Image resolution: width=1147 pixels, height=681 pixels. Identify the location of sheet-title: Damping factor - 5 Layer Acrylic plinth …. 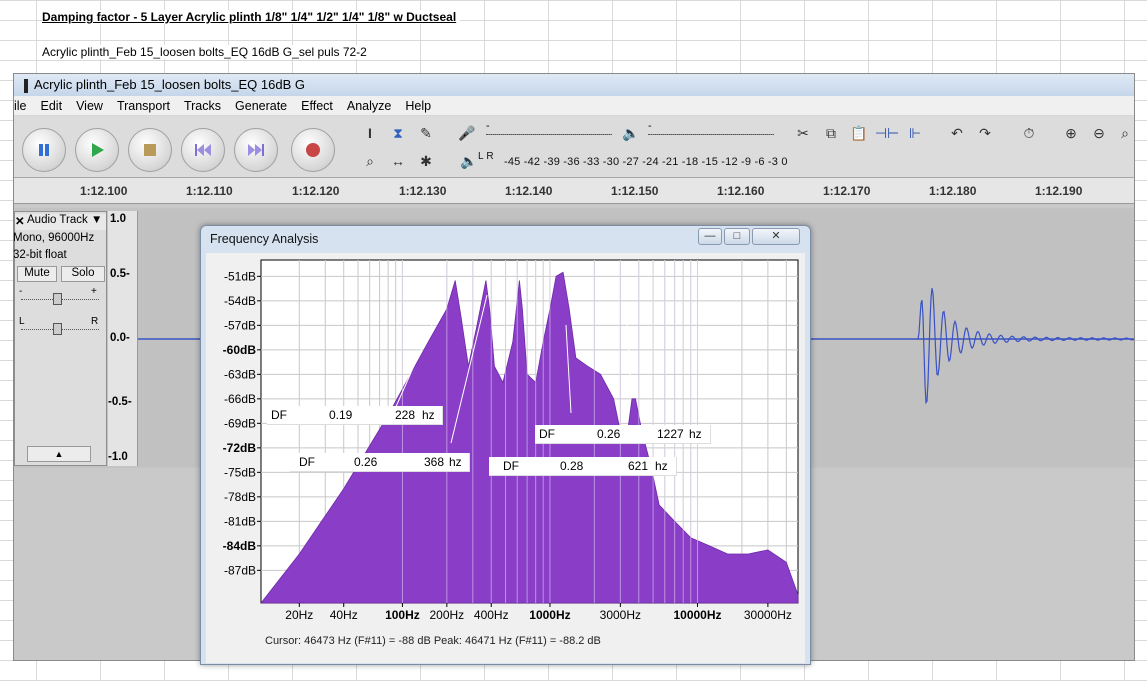
(251, 17).